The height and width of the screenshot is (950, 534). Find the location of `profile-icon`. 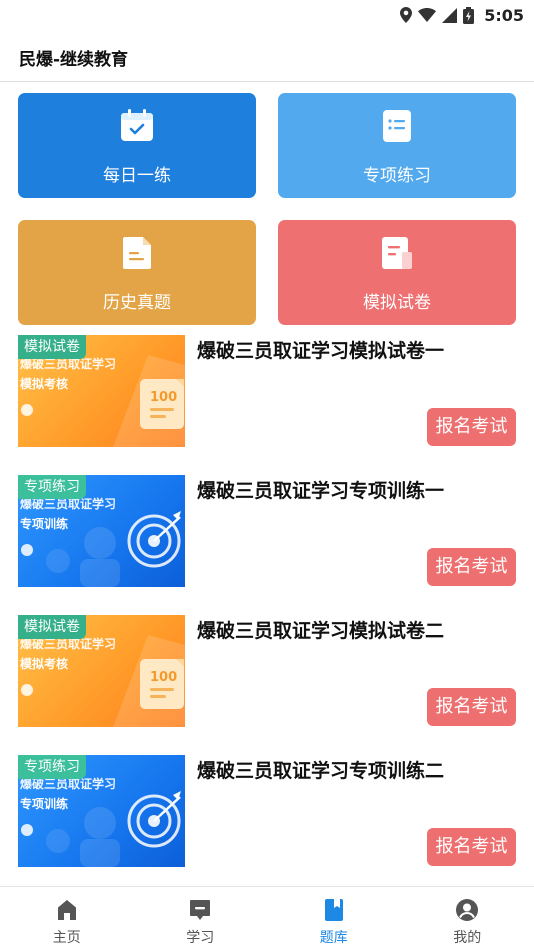

profile-icon is located at coordinates (467, 910).